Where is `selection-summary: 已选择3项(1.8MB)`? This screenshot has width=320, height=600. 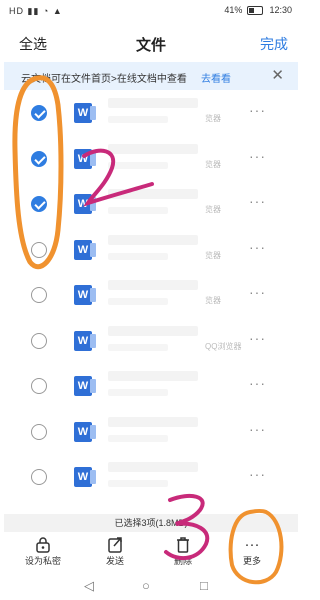 selection-summary: 已选择3项(1.8MB) is located at coordinates (151, 523).